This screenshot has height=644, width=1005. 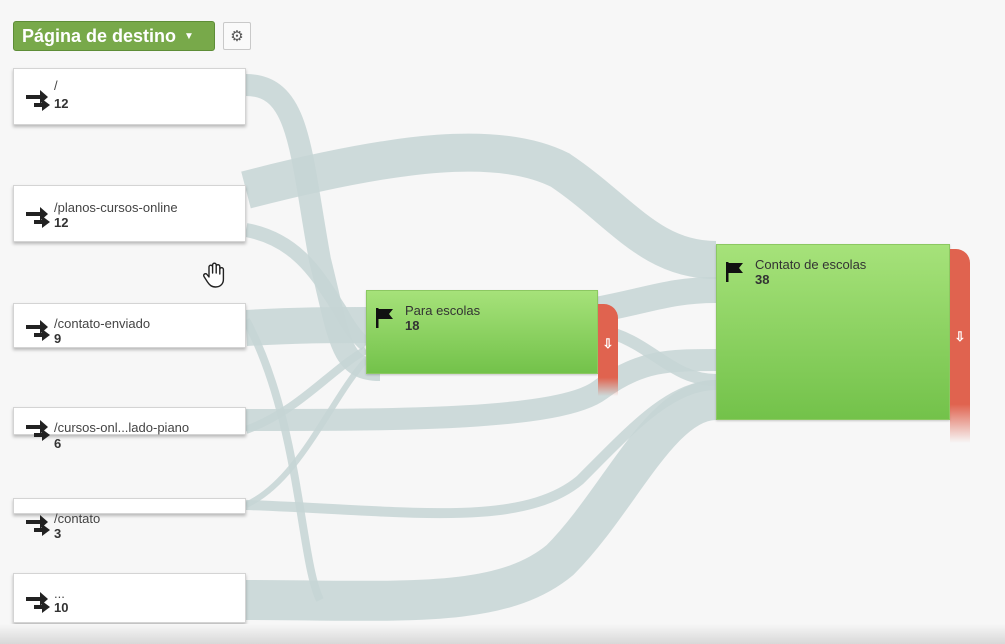 I want to click on source-label: /cursos-onl...lado-piano, so click(x=122, y=427).